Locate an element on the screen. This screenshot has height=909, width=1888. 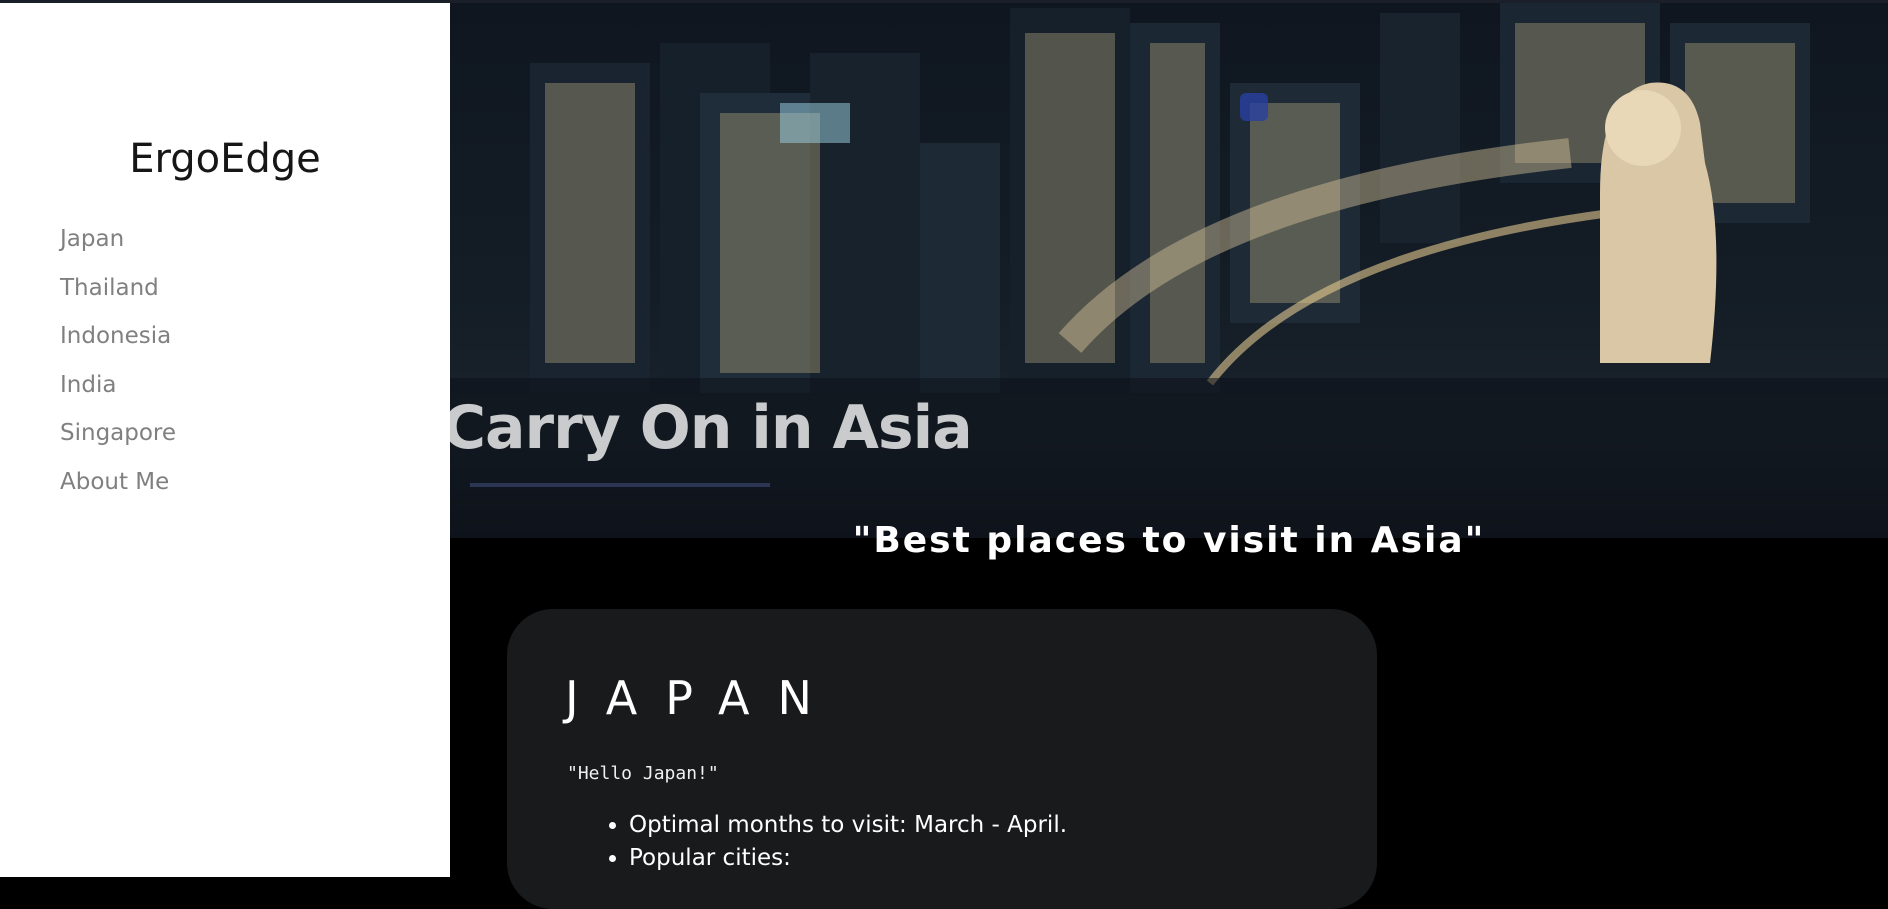
nav-item-japan: Japan is located at coordinates (118, 247).